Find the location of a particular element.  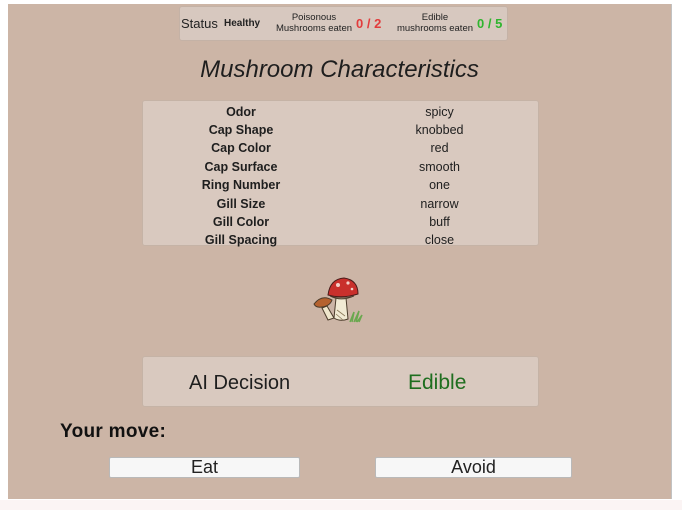

bottom-strip is located at coordinates (341, 505).